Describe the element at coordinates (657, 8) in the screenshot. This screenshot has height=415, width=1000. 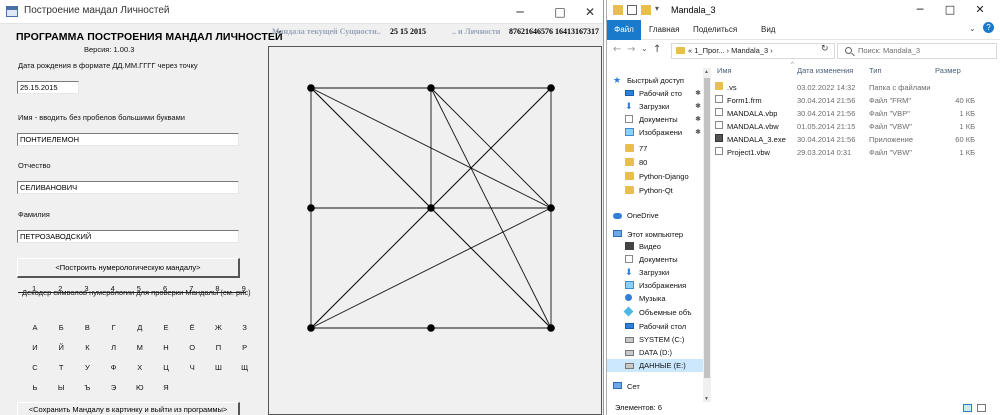
I see `quick-access-dropdown-icon: ▾` at that location.